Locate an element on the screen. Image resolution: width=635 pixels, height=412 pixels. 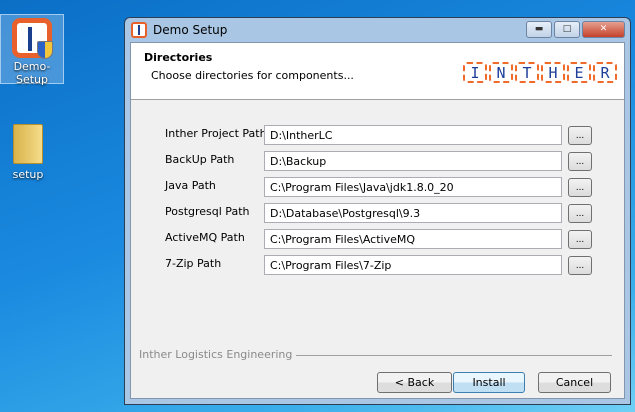
logo-letter: E is located at coordinates (579, 72).